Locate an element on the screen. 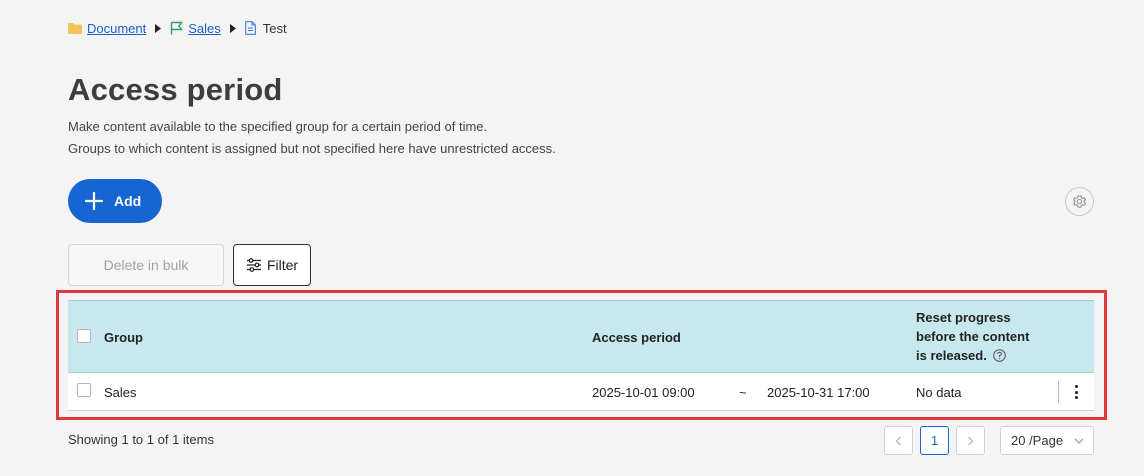 Image resolution: width=1144 pixels, height=476 pixels. showing-items-text: Showing 1 to 1 of 1 items is located at coordinates (141, 439).